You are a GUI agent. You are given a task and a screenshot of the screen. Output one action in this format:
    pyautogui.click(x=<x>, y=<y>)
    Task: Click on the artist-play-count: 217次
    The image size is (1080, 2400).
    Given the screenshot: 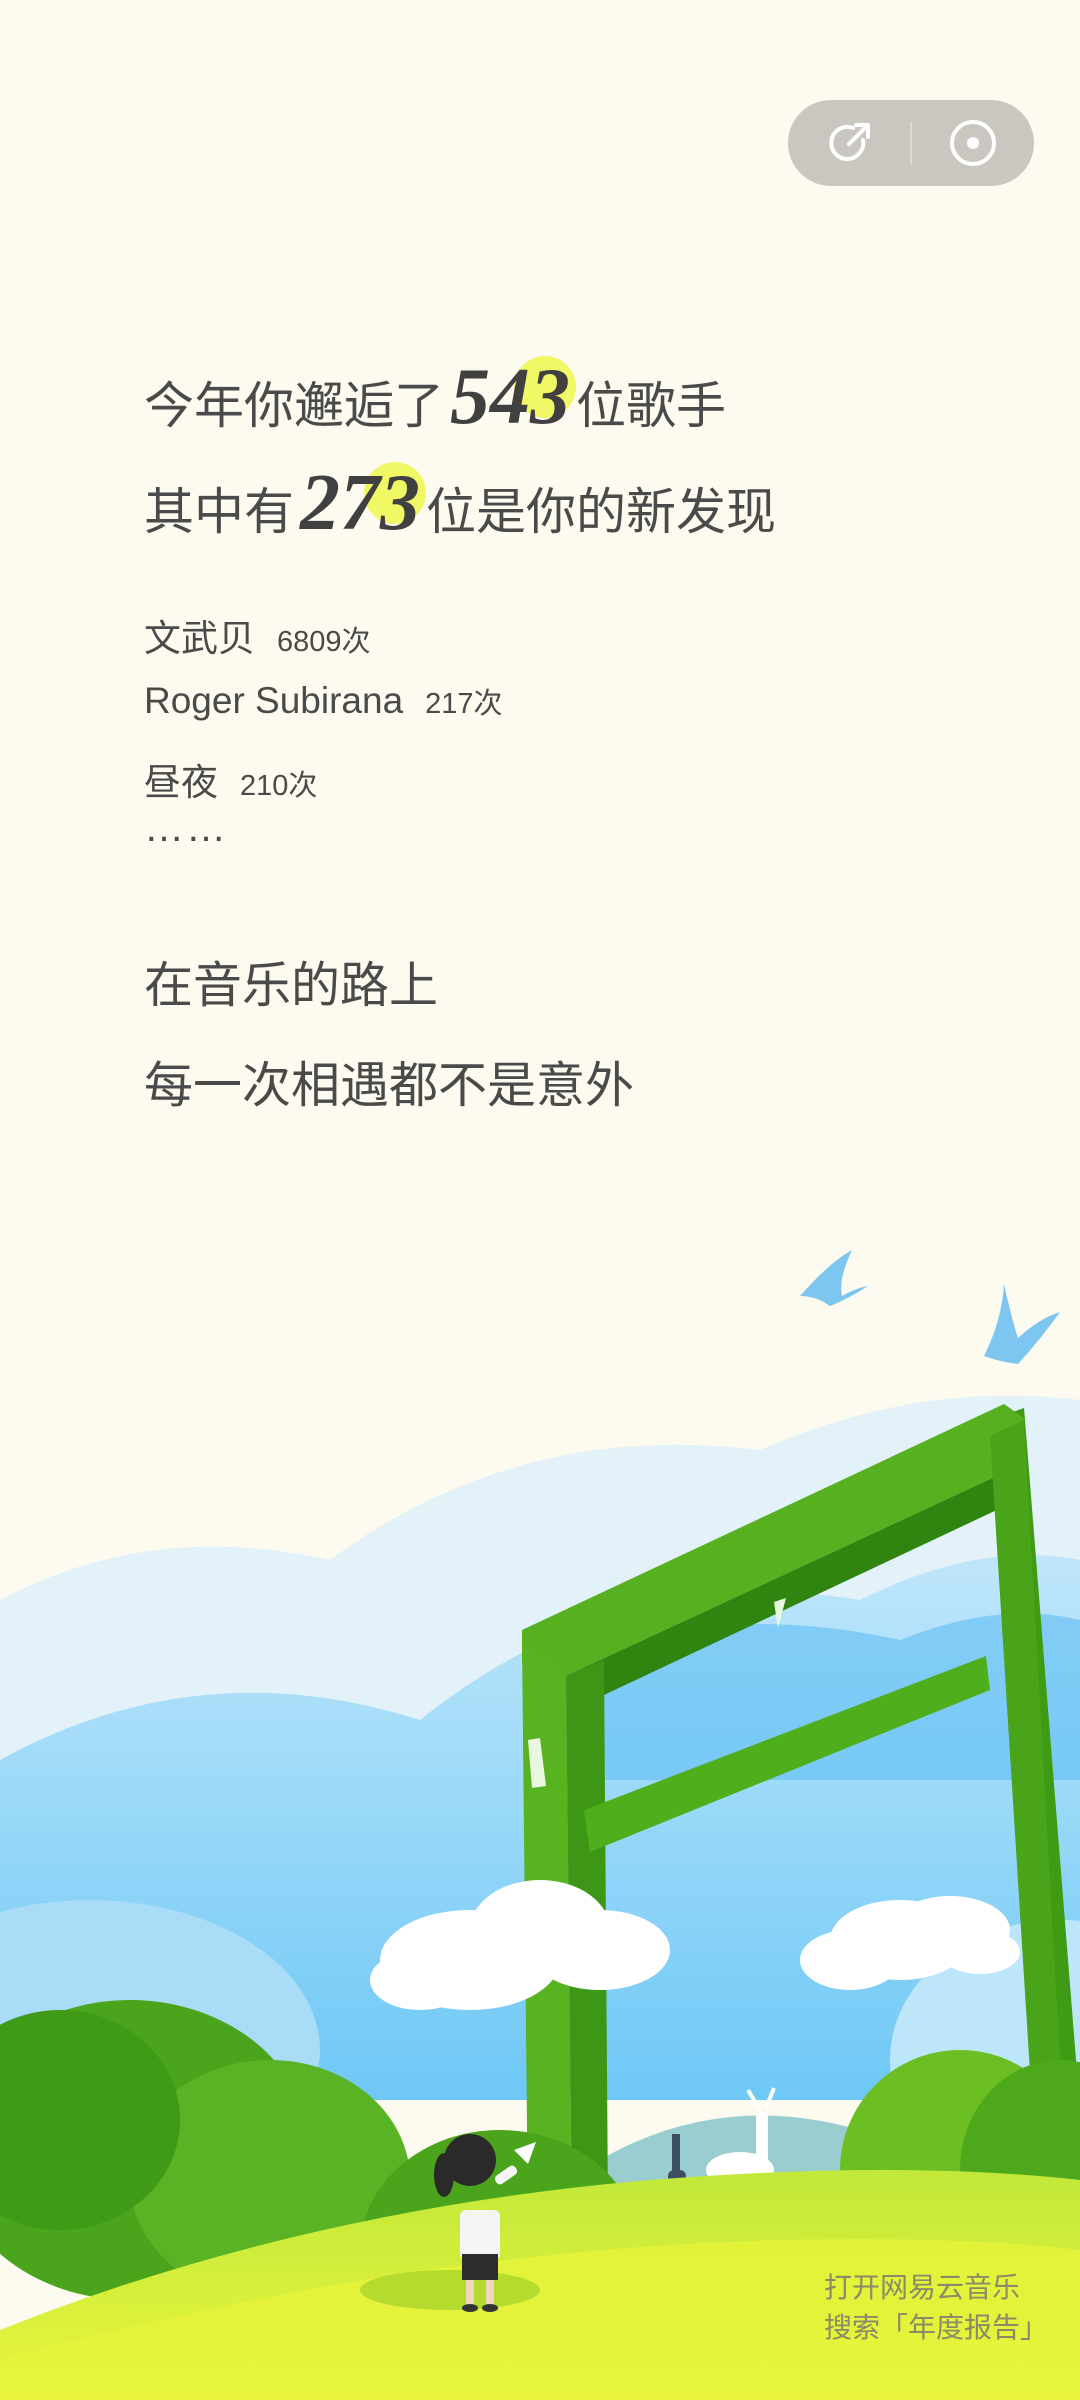 What is the action you would take?
    pyautogui.click(x=464, y=704)
    